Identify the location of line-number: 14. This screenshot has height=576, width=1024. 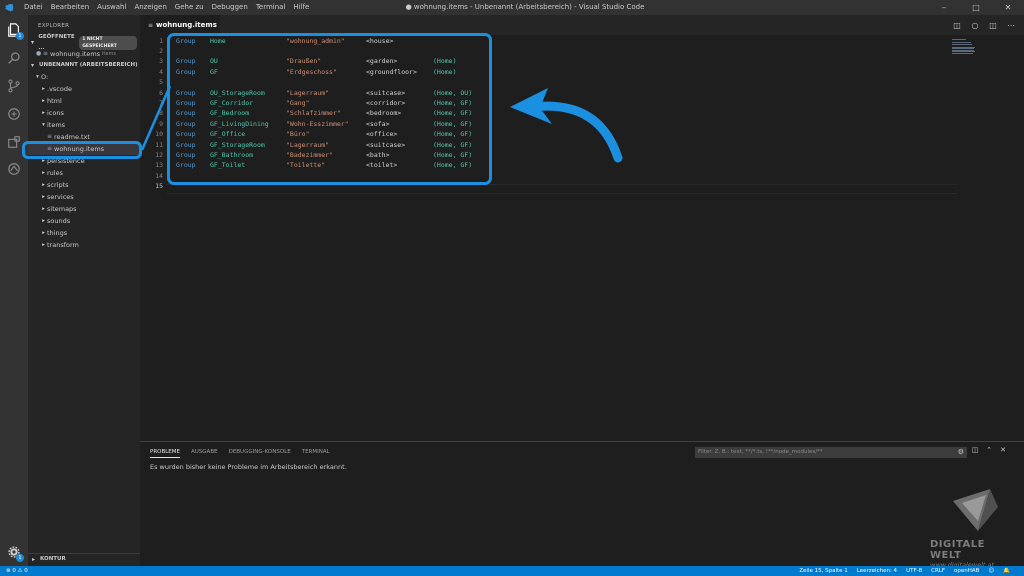
(159, 175).